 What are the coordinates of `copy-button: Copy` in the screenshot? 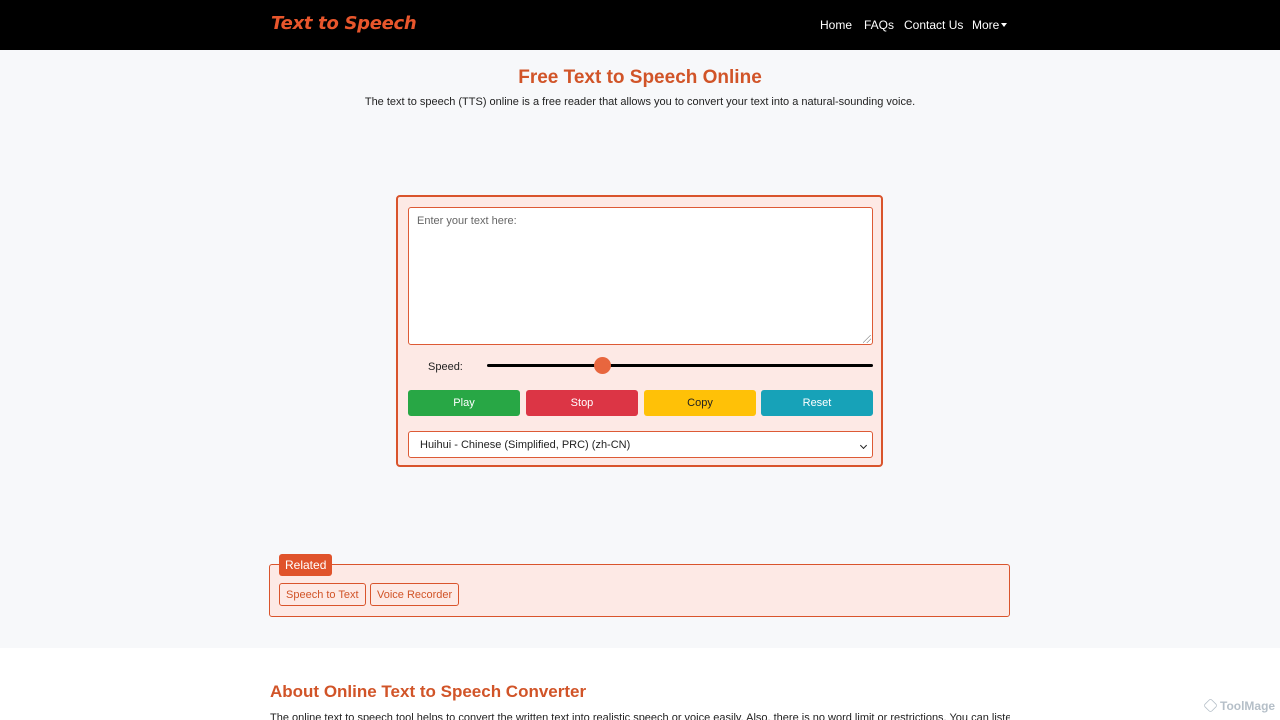 It's located at (700, 403).